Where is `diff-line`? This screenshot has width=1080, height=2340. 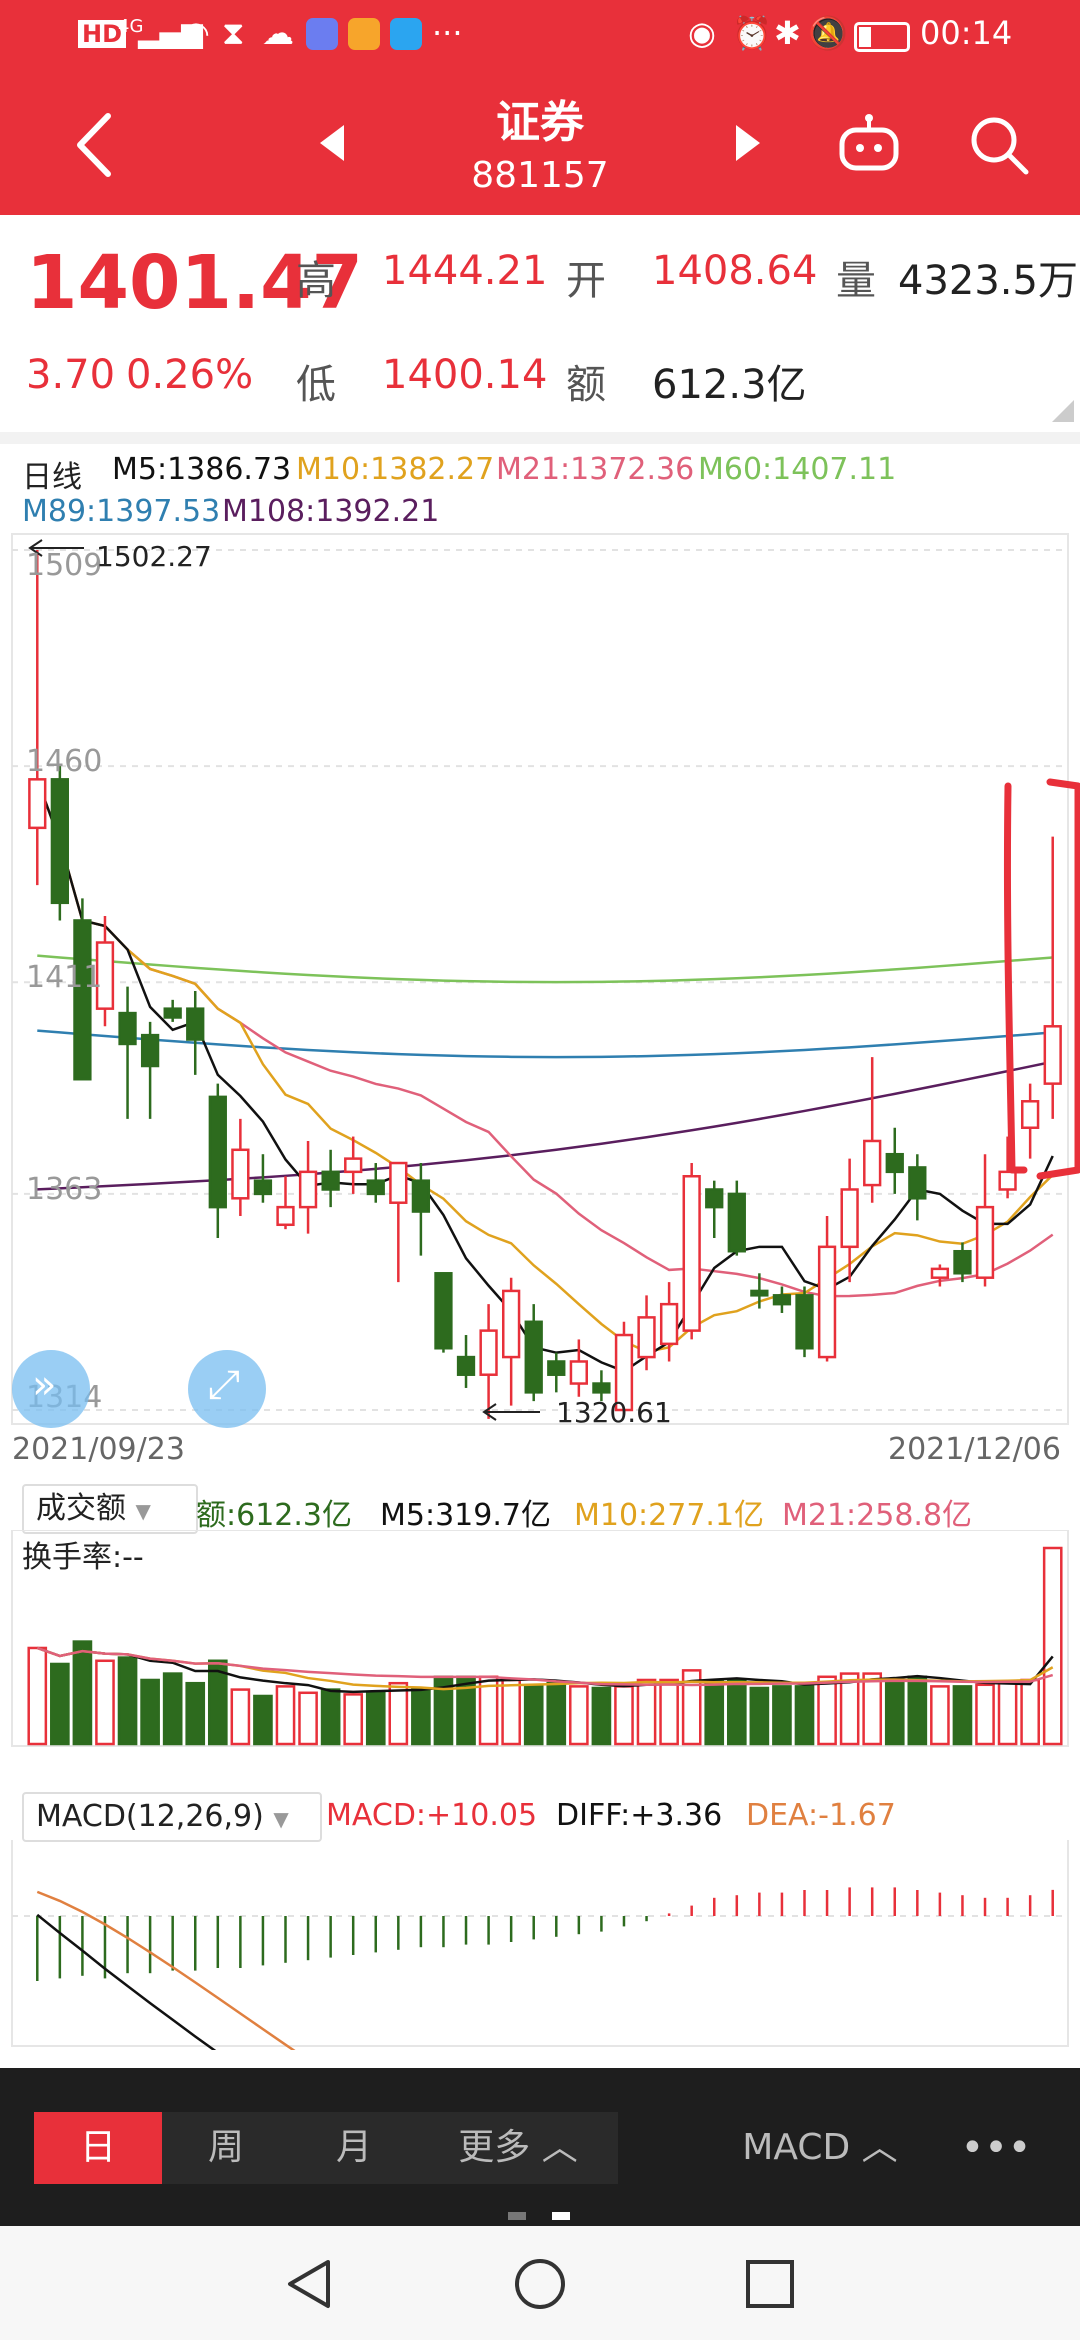
diff-line is located at coordinates (126, 1981).